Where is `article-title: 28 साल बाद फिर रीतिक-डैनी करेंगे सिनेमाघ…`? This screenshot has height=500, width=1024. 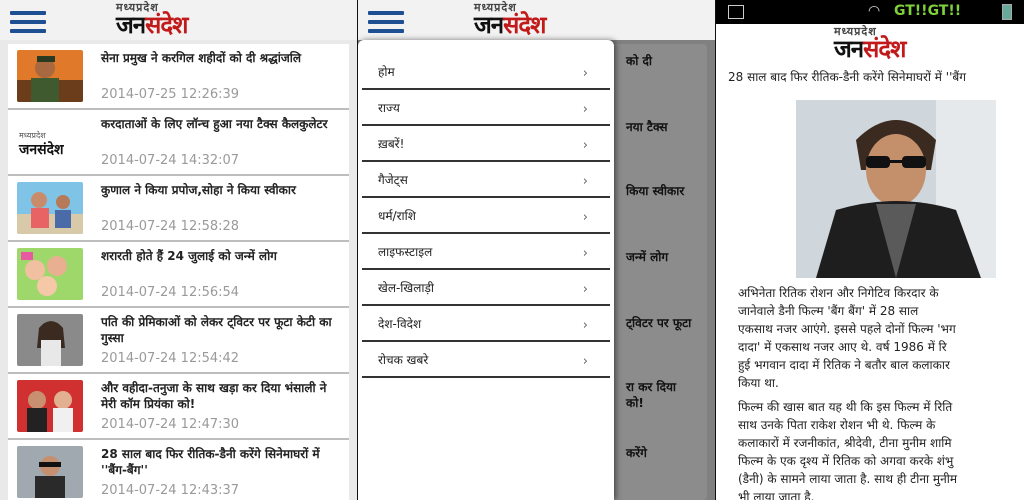 article-title: 28 साल बाद फिर रीतिक-डैनी करेंगे सिनेमाघ… is located at coordinates (847, 77).